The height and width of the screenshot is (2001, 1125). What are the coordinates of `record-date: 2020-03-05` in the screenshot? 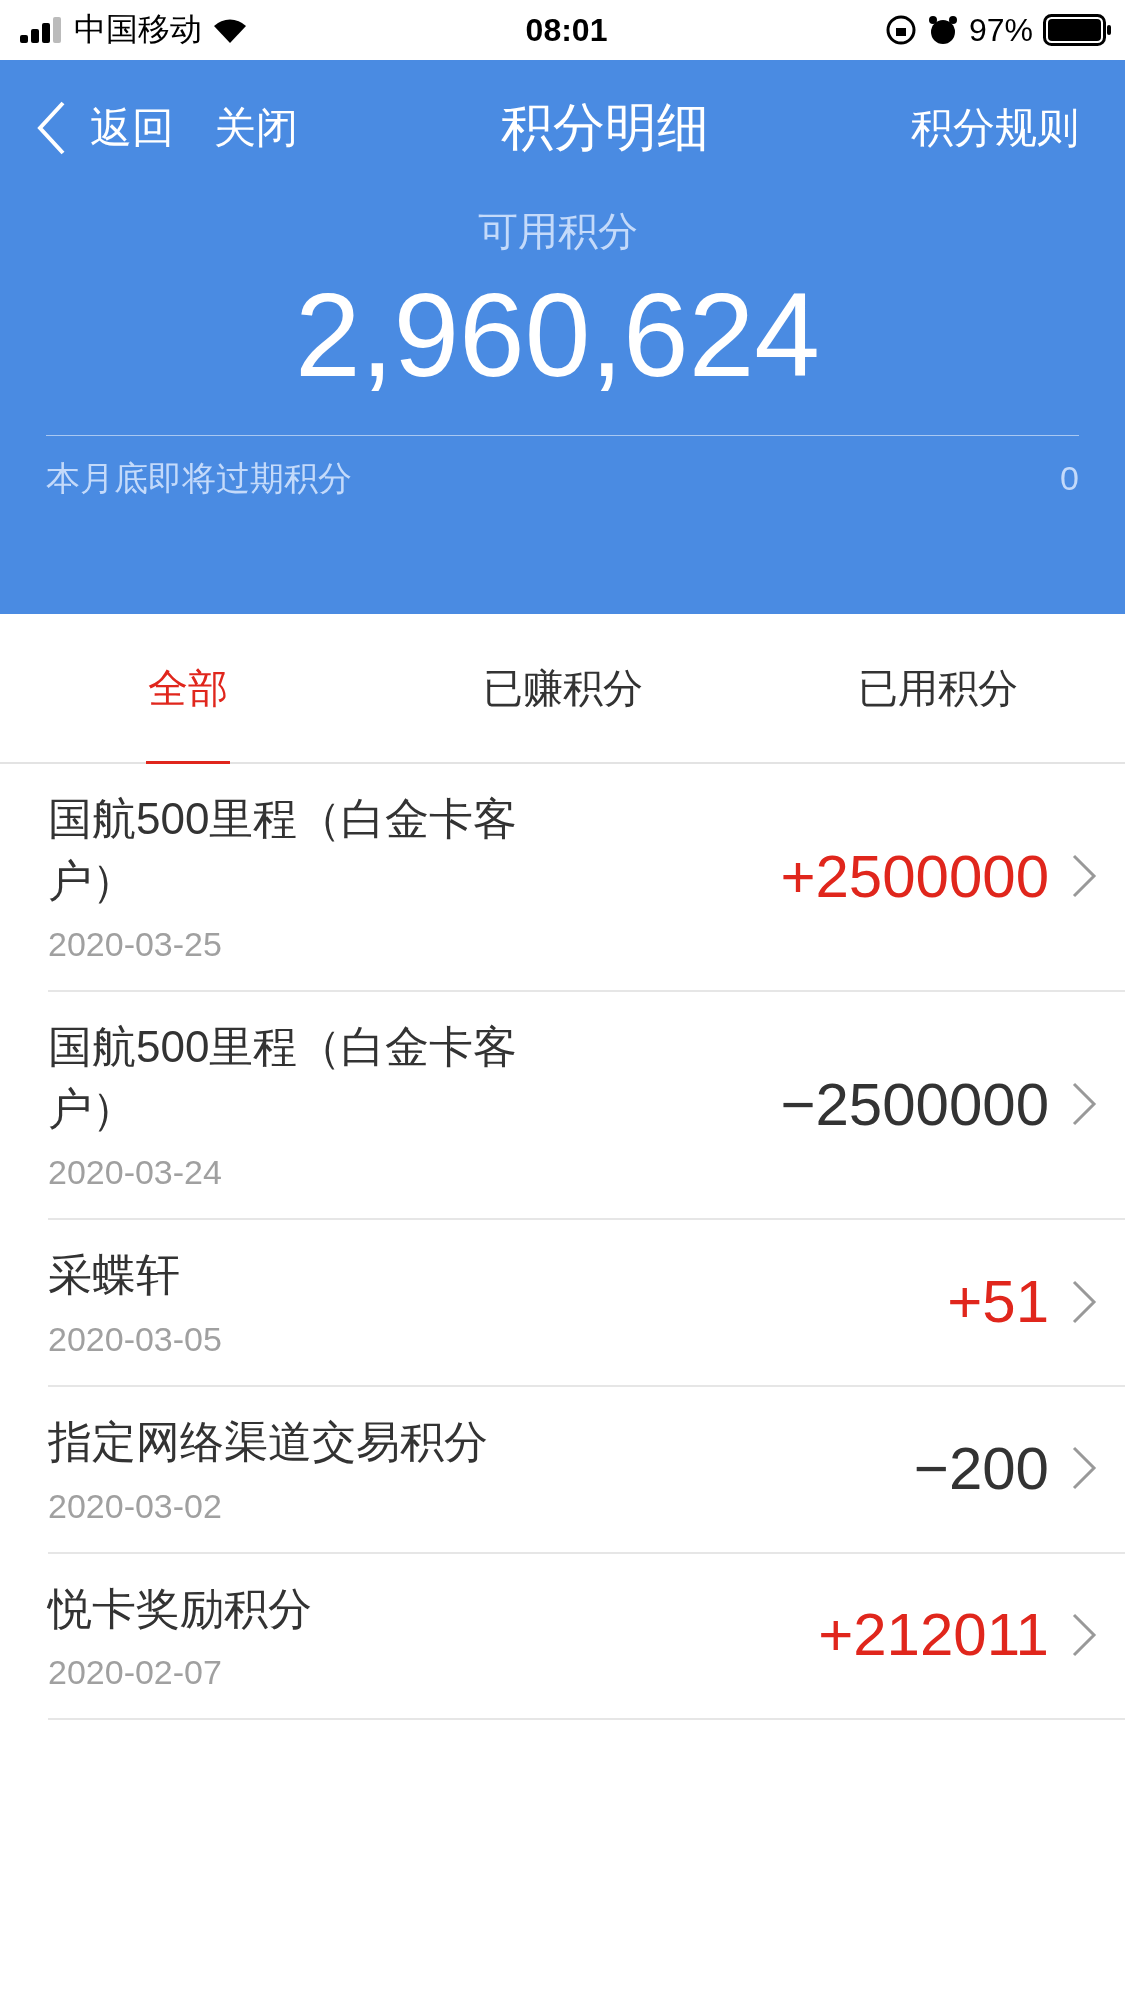 It's located at (135, 1339).